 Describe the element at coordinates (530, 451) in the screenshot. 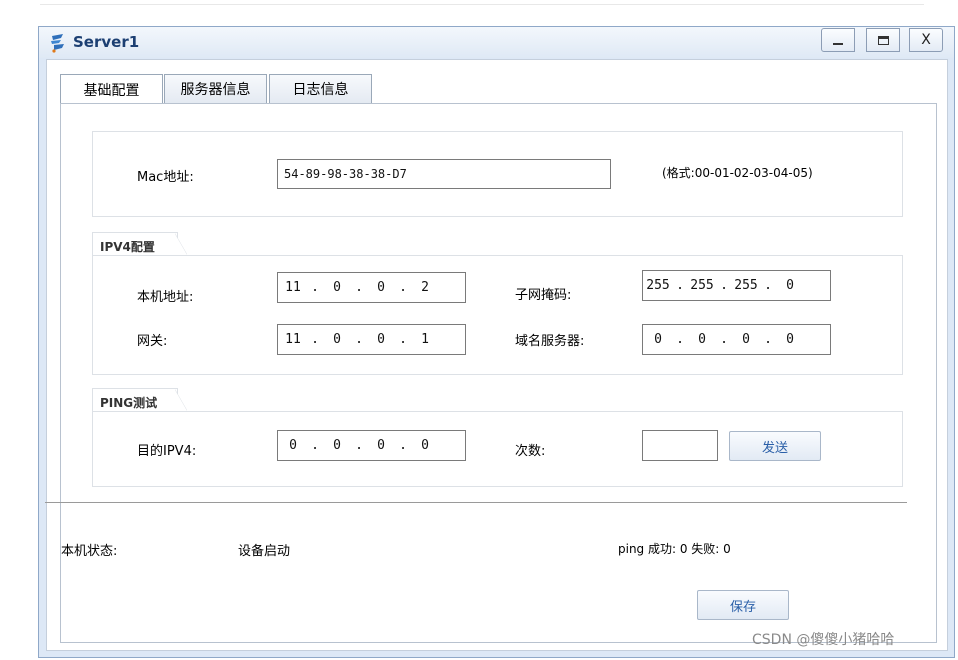

I see `ping-count-label: 次数:` at that location.